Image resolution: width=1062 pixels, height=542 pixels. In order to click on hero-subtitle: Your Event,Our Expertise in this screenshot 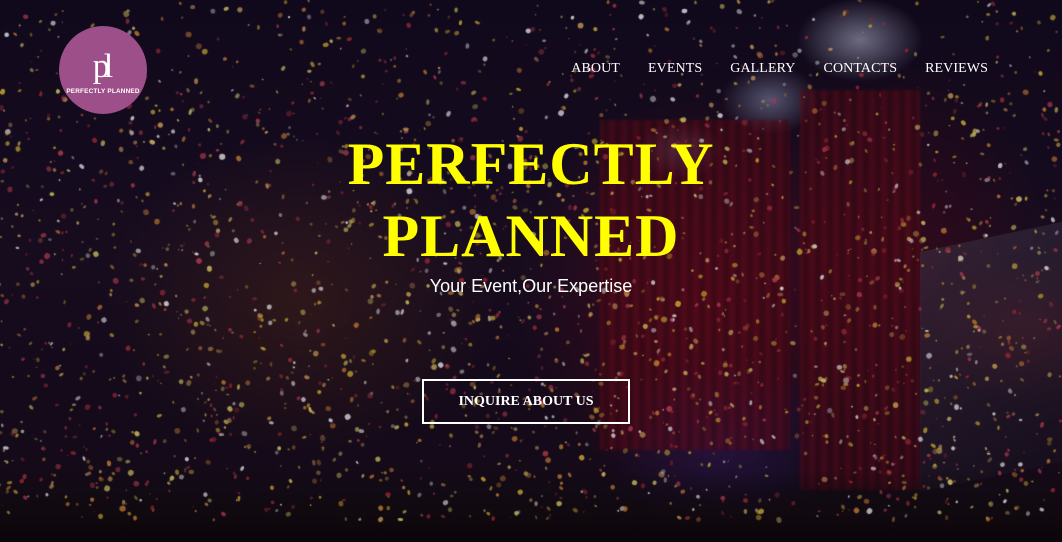, I will do `click(531, 286)`.